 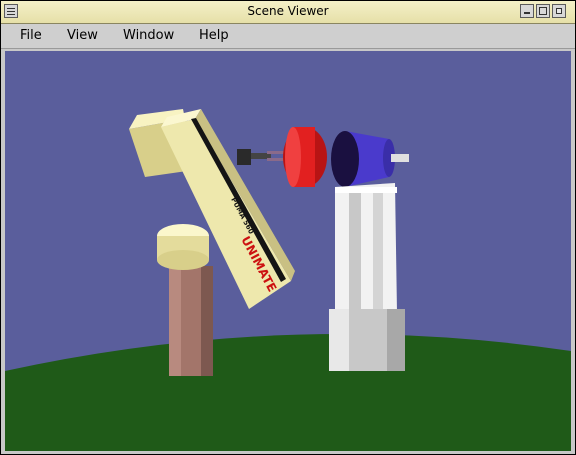 What do you see at coordinates (148, 35) in the screenshot?
I see `menu-window: Window` at bounding box center [148, 35].